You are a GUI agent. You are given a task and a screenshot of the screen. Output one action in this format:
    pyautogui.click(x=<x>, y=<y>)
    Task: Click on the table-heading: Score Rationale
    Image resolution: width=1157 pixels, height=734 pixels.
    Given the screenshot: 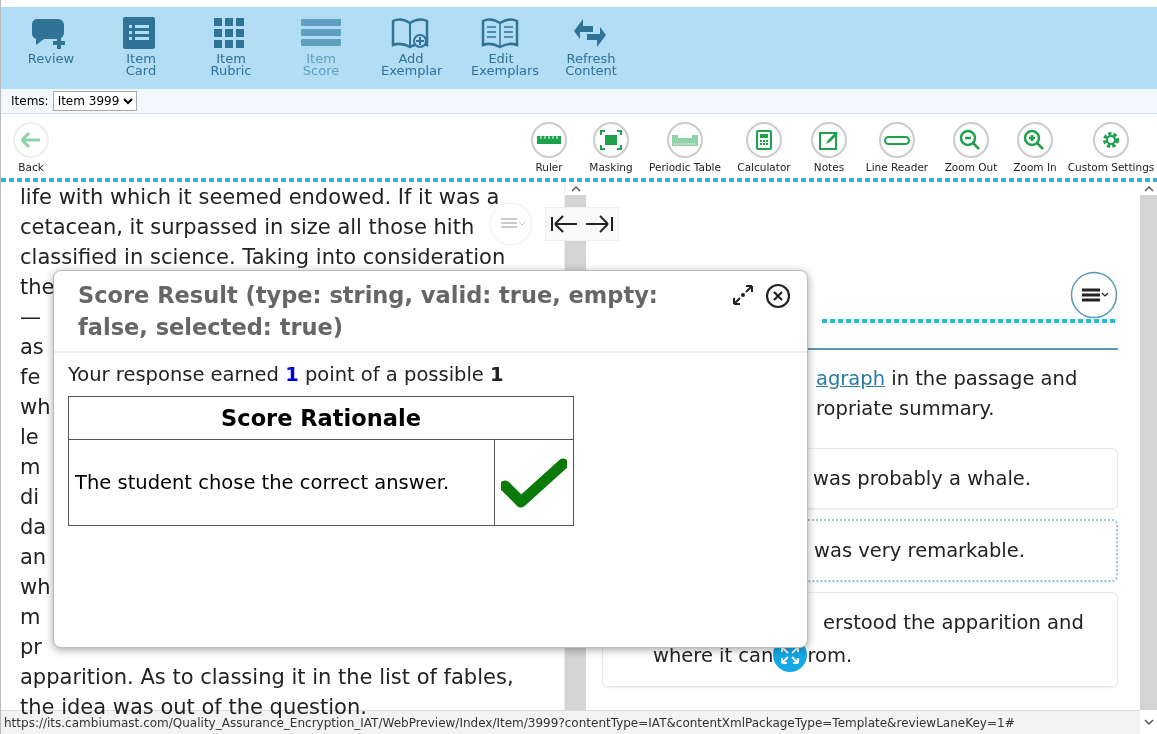 What is the action you would take?
    pyautogui.click(x=321, y=418)
    